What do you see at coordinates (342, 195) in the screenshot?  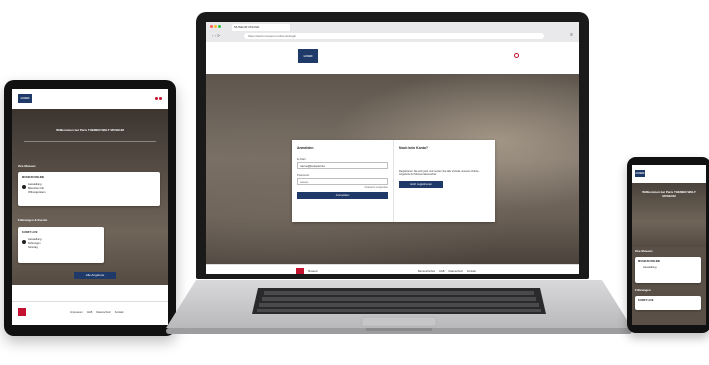 I see `login-button: Anmelden` at bounding box center [342, 195].